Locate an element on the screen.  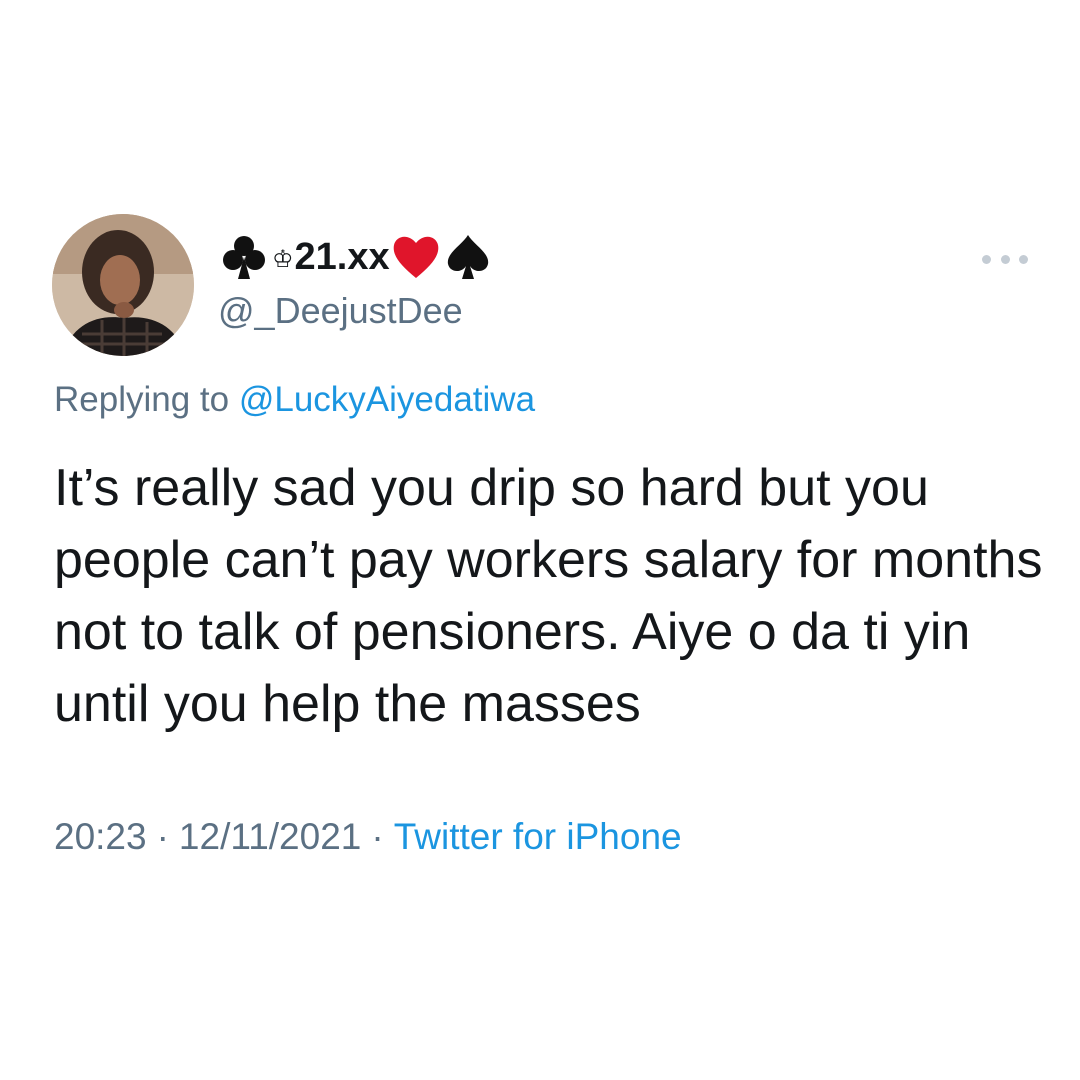
more-options-button is located at coordinates (1005, 259).